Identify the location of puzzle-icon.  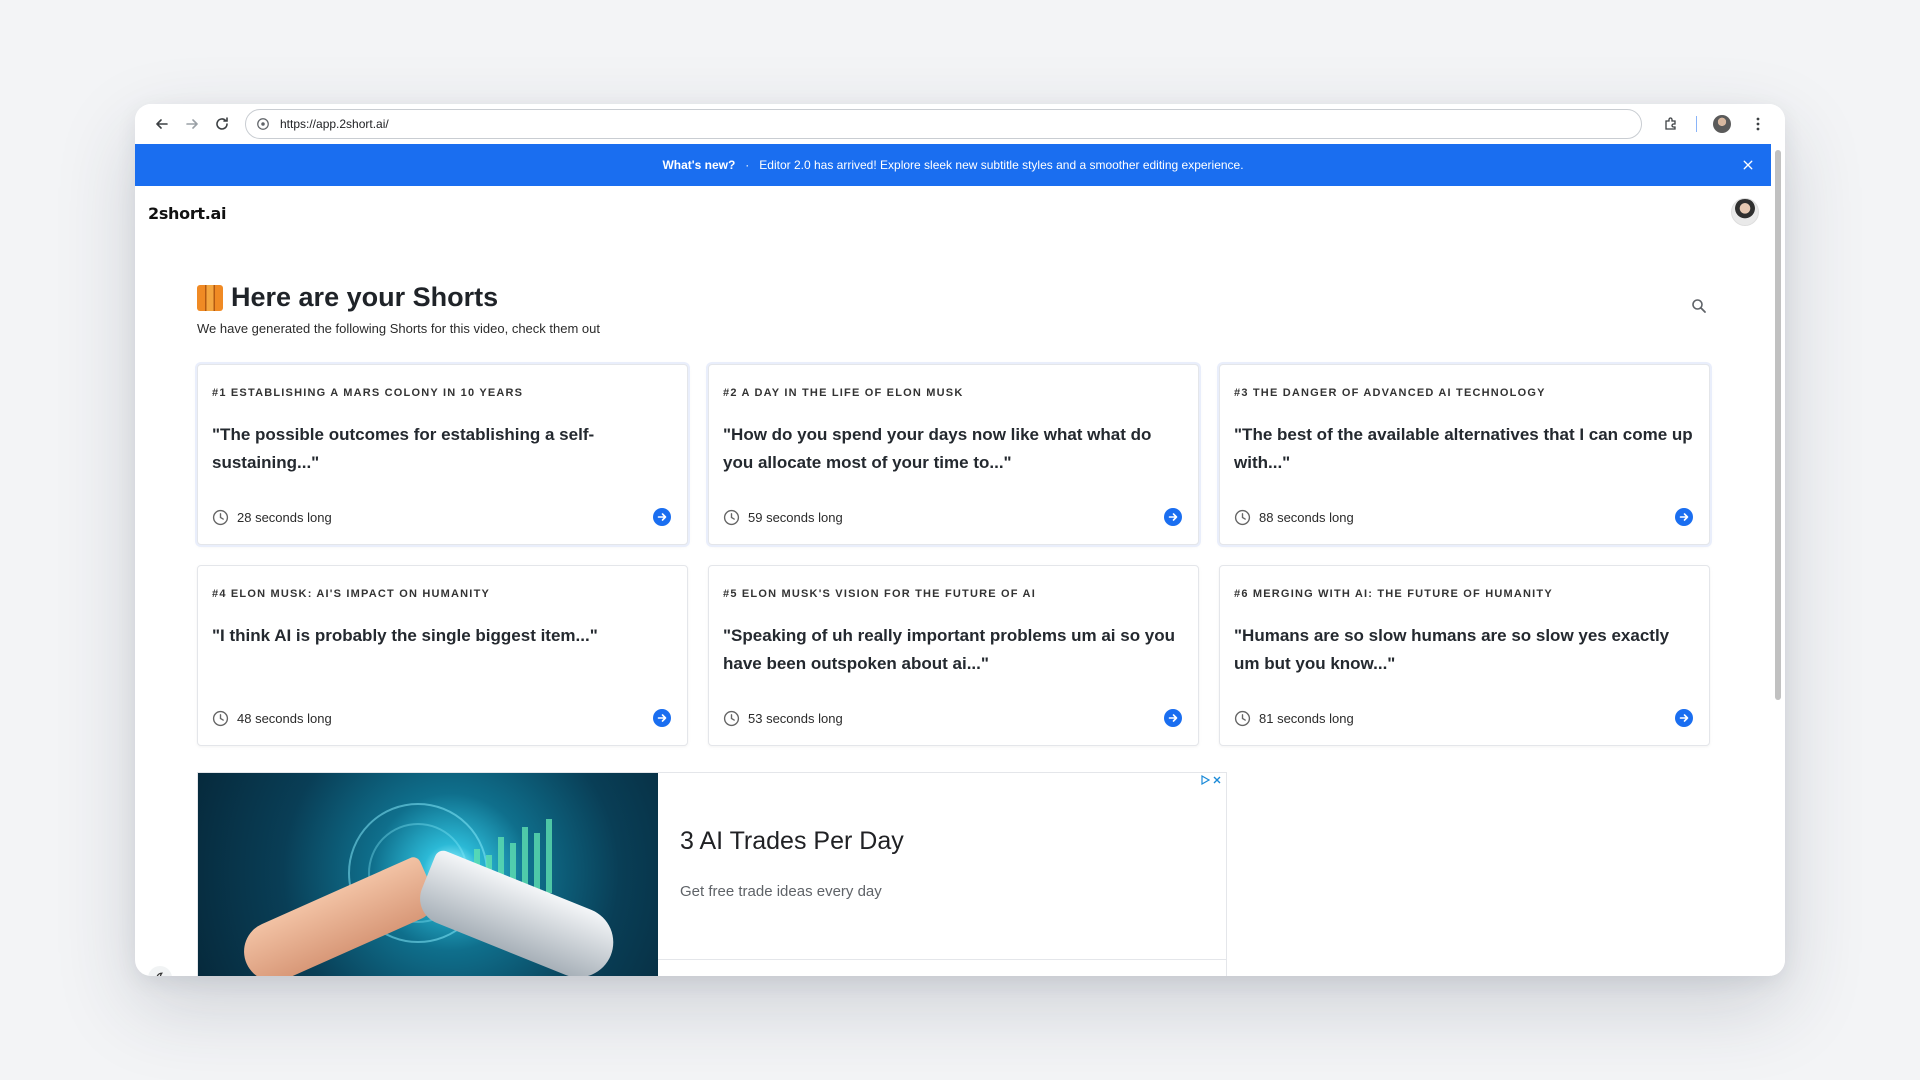
(1670, 123).